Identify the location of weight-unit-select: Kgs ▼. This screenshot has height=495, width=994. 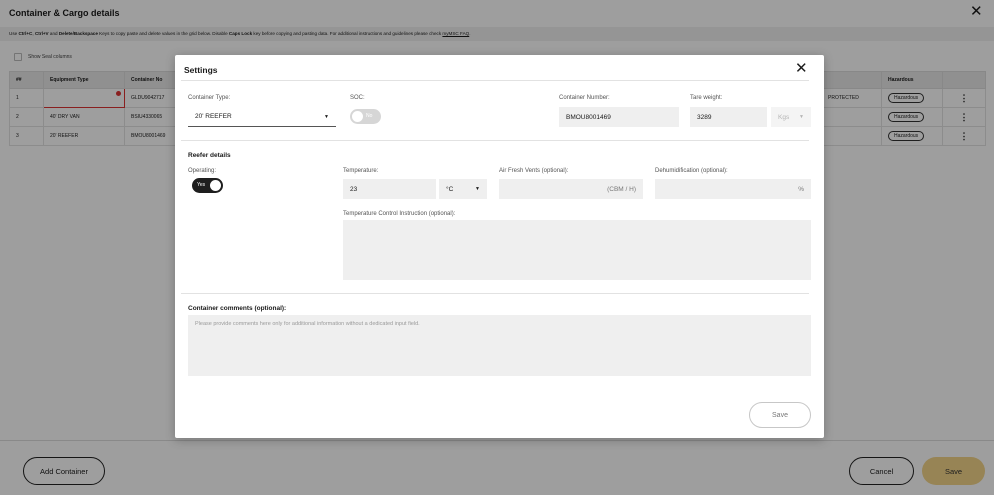
(791, 117).